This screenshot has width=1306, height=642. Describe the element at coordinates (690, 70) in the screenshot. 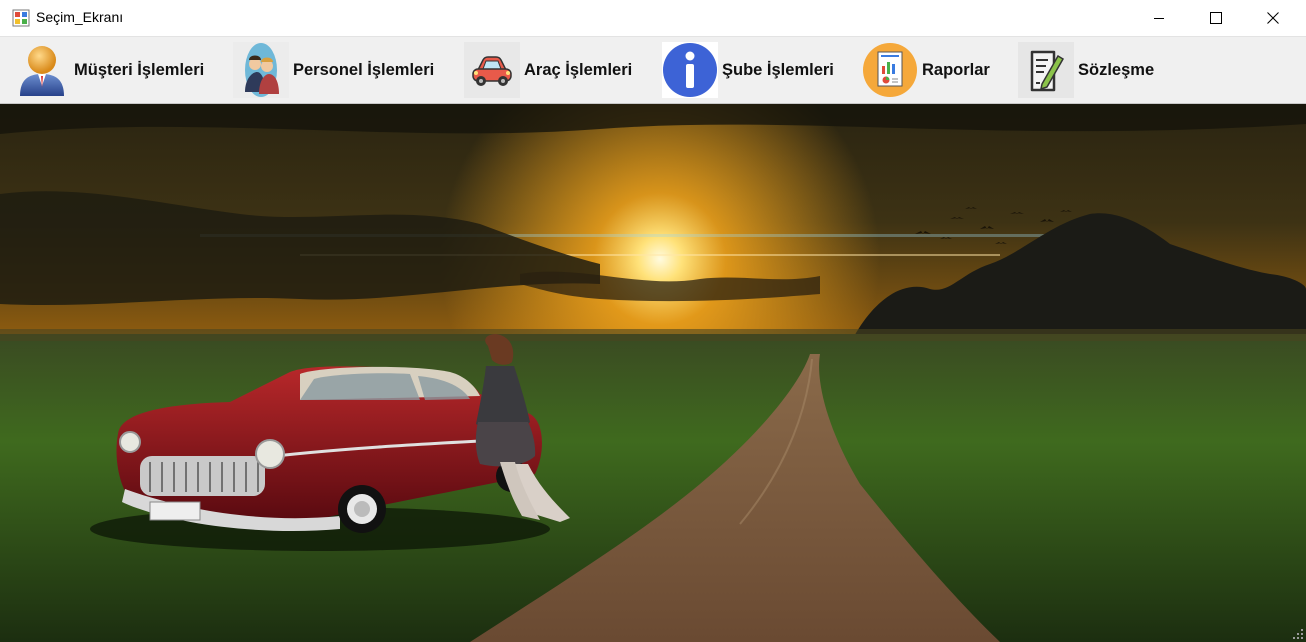

I see `info-icon` at that location.